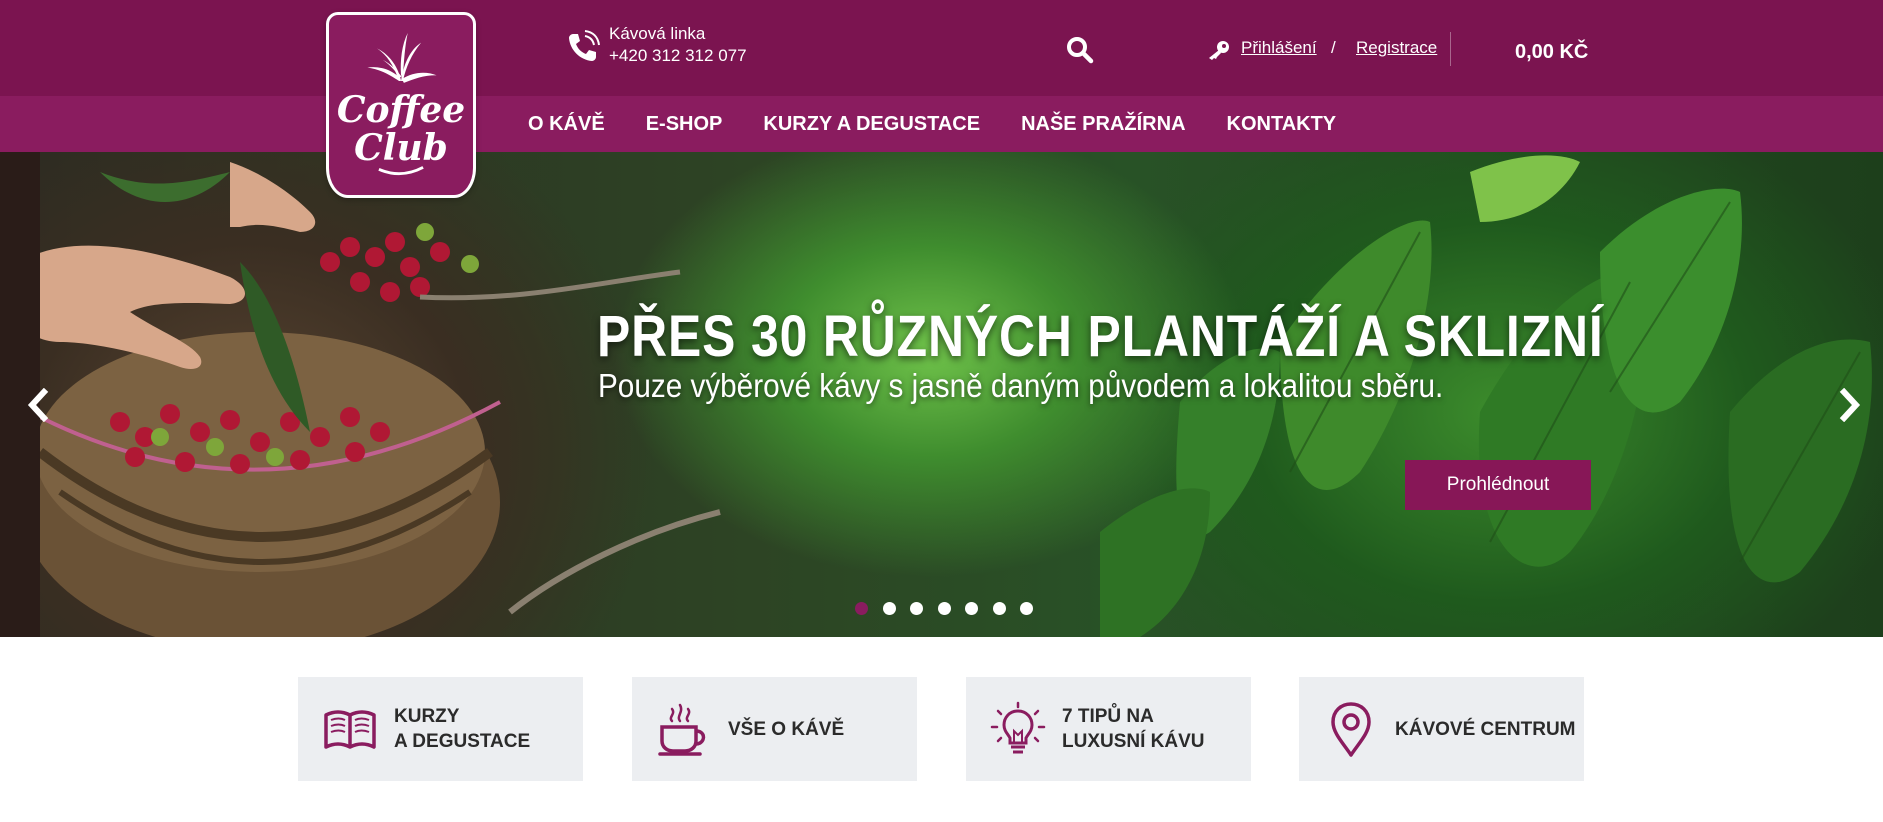 Image resolution: width=1883 pixels, height=822 pixels. I want to click on open-book-icon, so click(350, 729).